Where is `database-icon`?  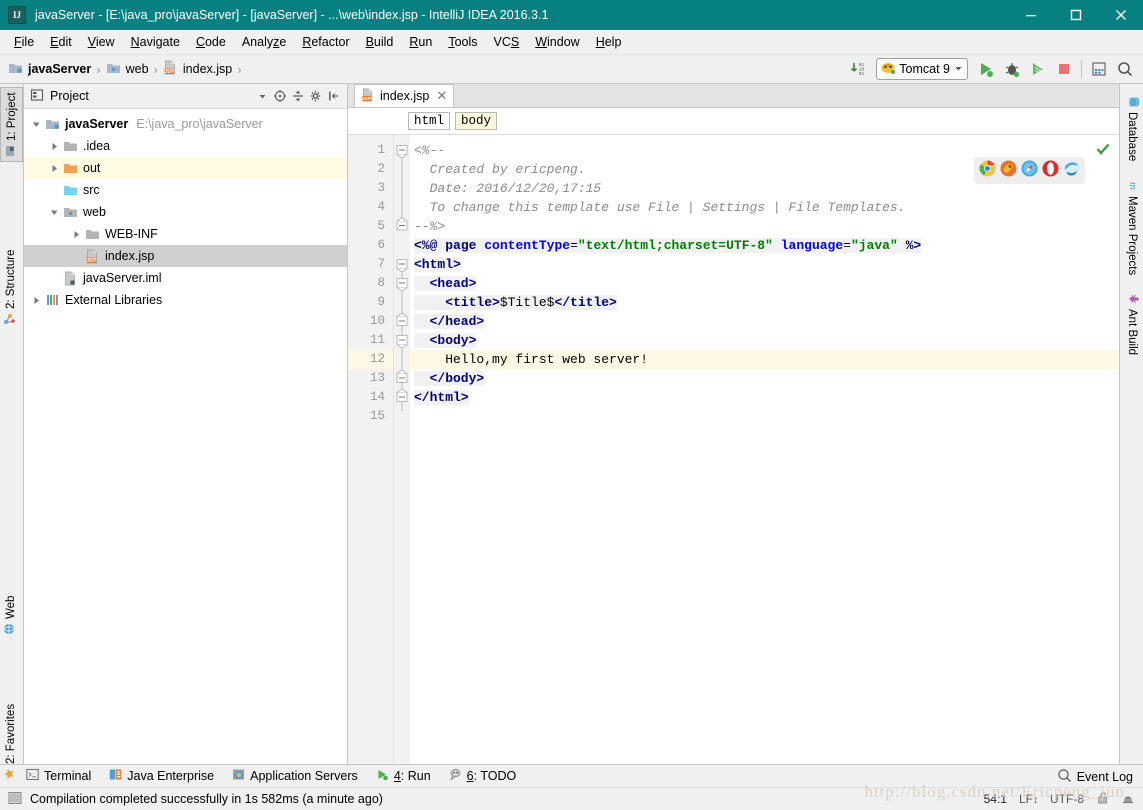 database-icon is located at coordinates (1132, 102).